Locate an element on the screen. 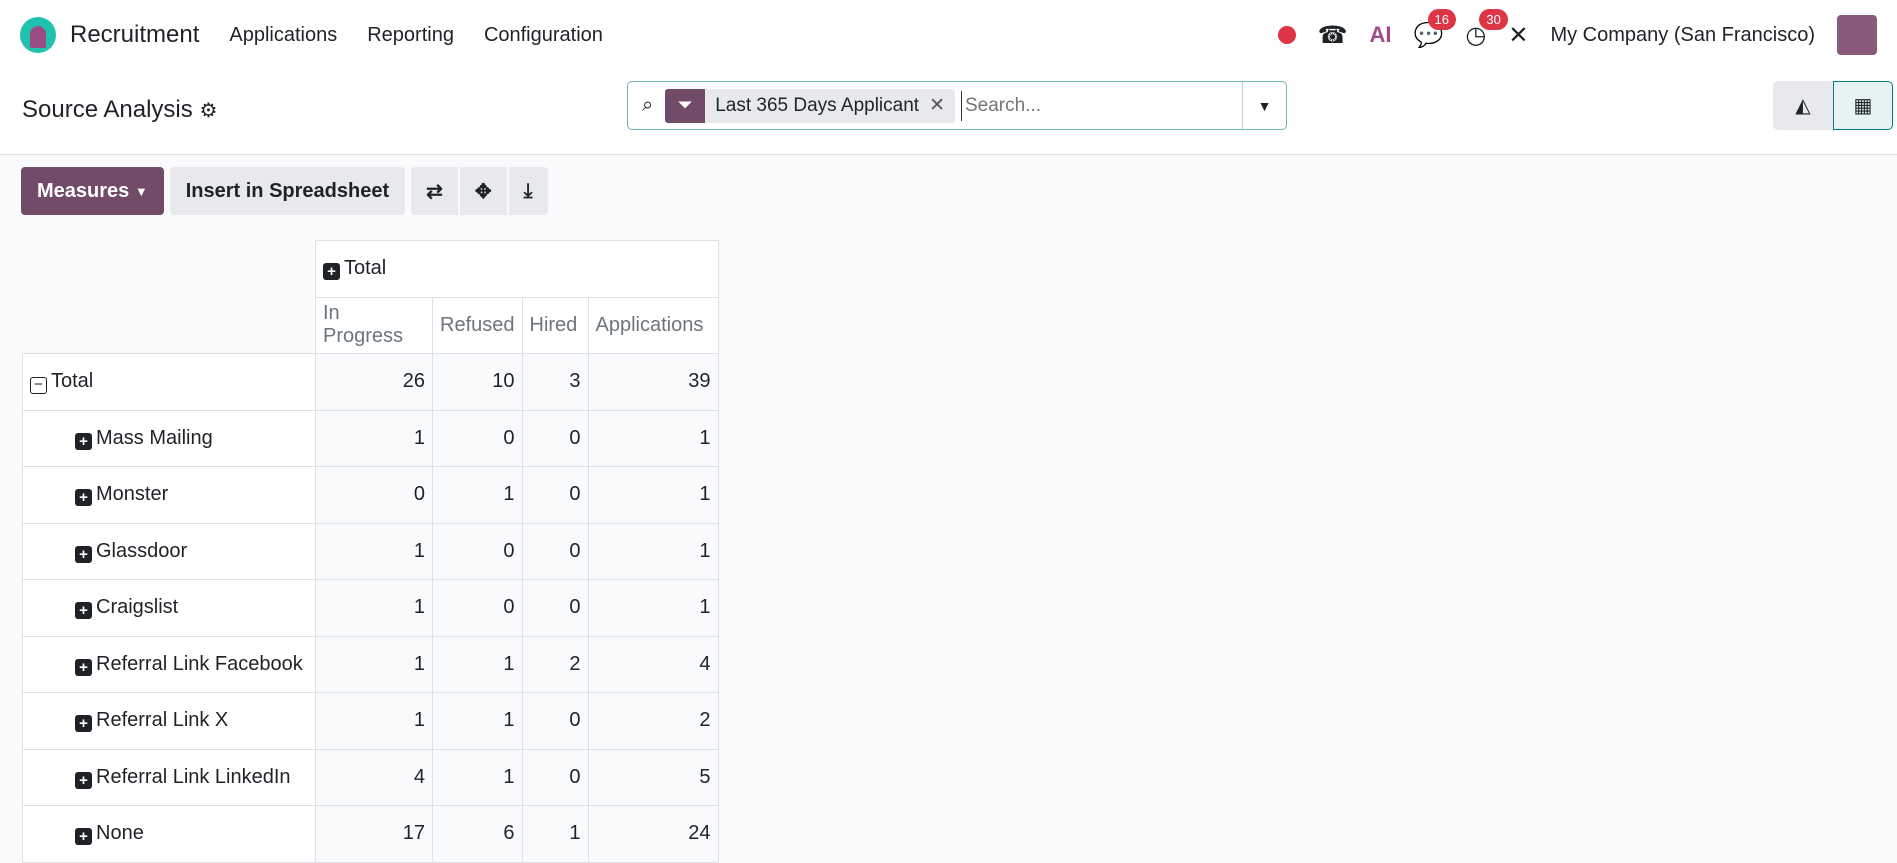 The image size is (1897, 863). table-row-total: − Total 26 10 3 39 is located at coordinates (370, 382).